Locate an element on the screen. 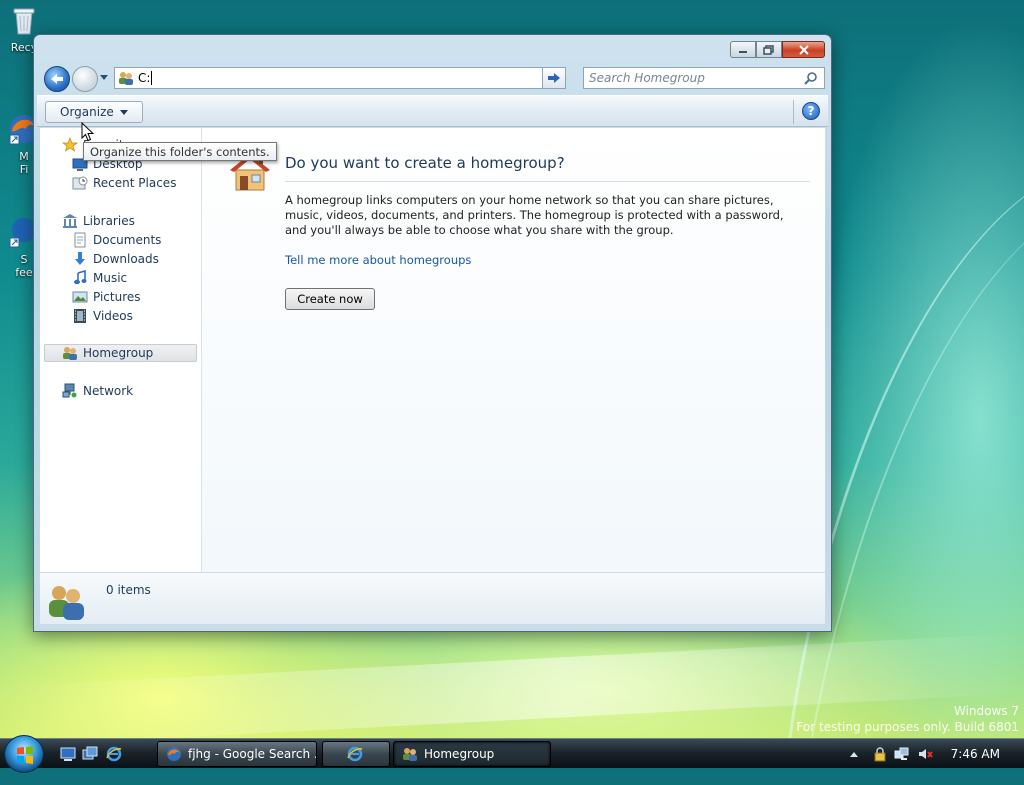 This screenshot has height=785, width=1024. notification-area: 7:46 AM is located at coordinates (934, 754).